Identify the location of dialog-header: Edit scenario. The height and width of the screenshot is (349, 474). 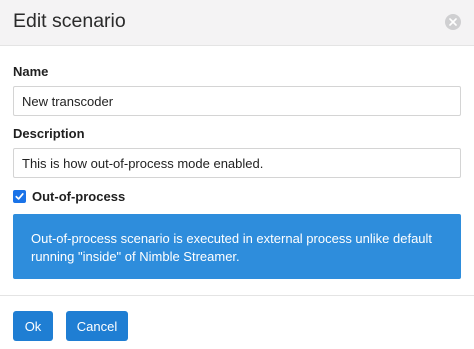
(237, 23).